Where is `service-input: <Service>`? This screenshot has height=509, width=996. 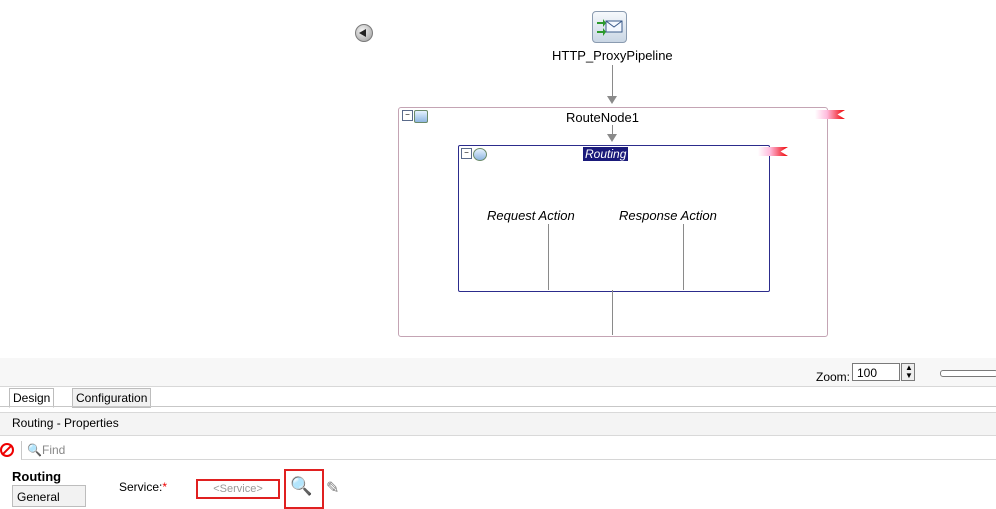 service-input: <Service> is located at coordinates (238, 489).